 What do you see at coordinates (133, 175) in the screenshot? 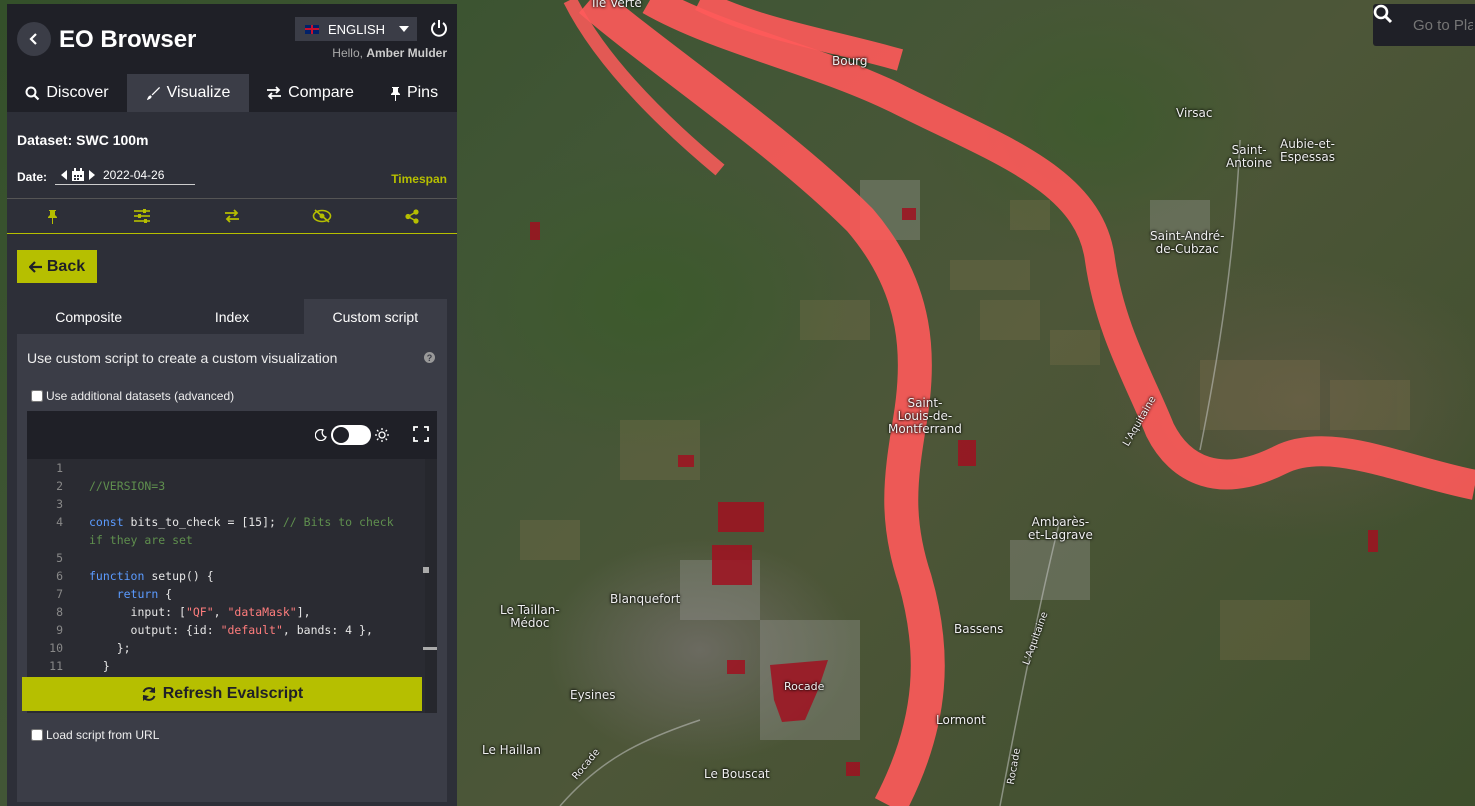
I see `date-value: 2022-04-26` at bounding box center [133, 175].